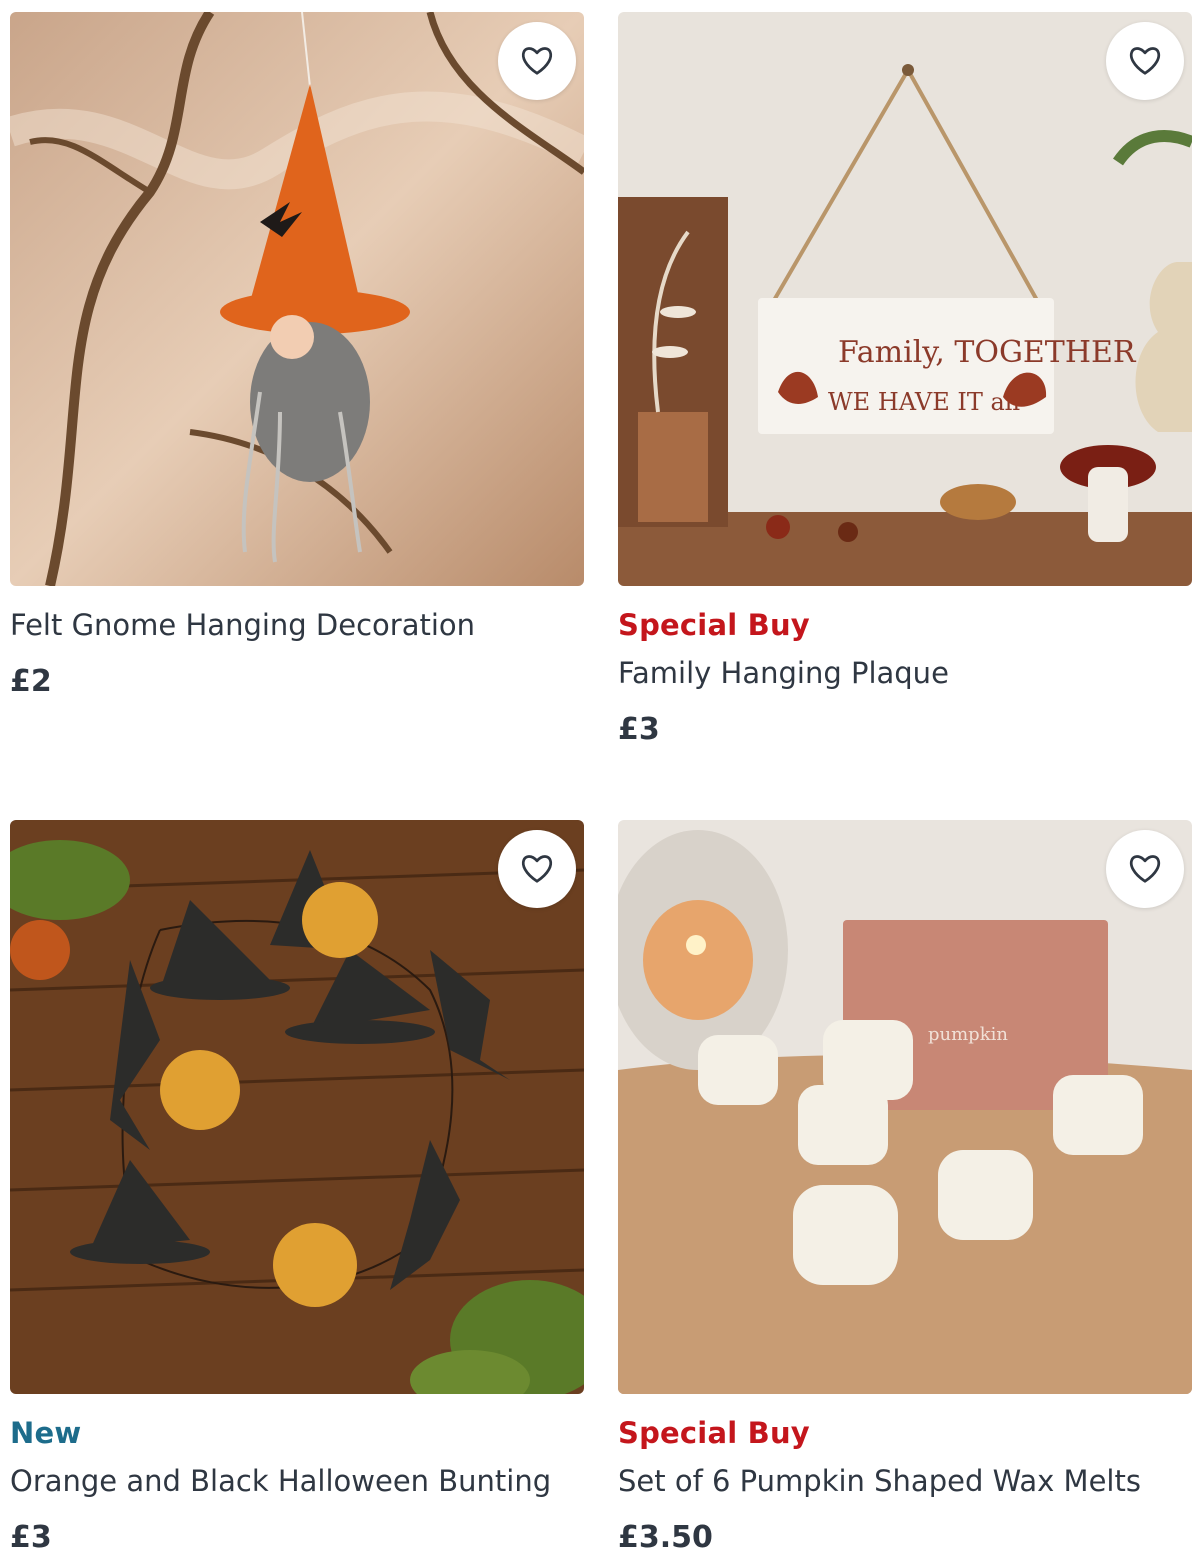 The width and height of the screenshot is (1200, 1559). Describe the element at coordinates (879, 1481) in the screenshot. I see `product-name: Set of 6 Pumpkin Shaped Wax Melts` at that location.